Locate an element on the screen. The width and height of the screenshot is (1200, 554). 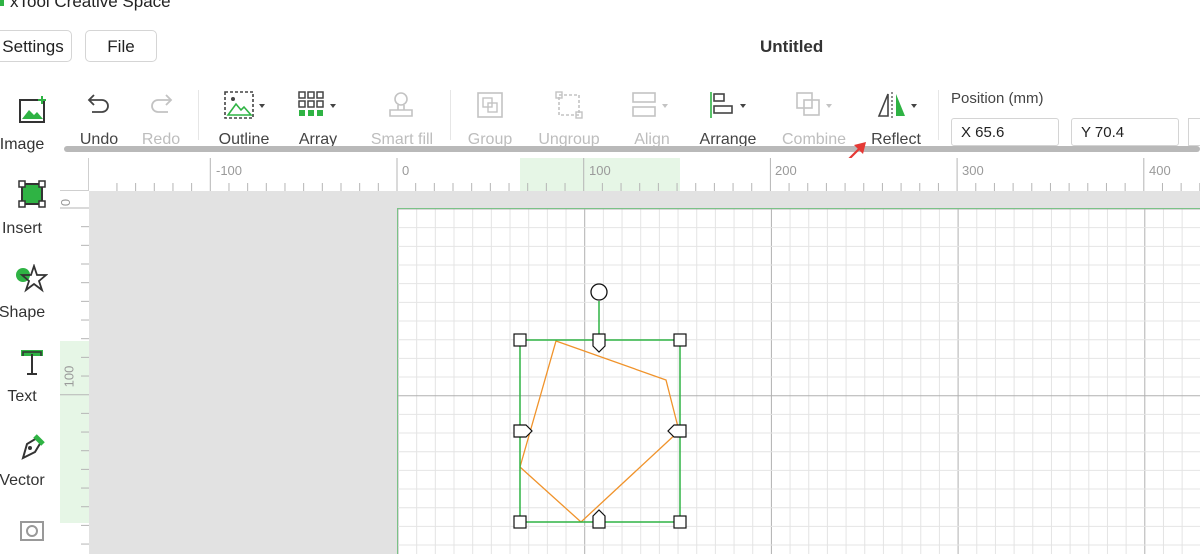
ruler-top-label: 100 is located at coordinates (600, 170).